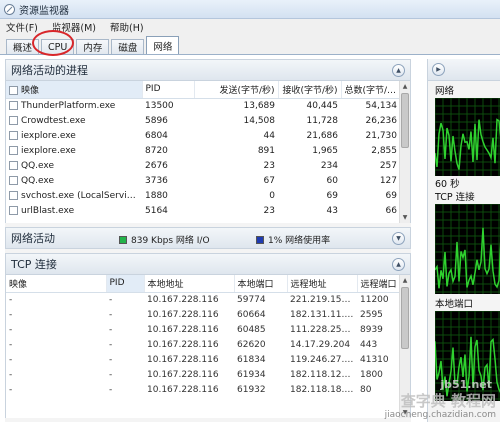 This screenshot has height=422, width=500. Describe the element at coordinates (405, 412) in the screenshot. I see `tcp-scroll-down-icon: ▼` at that location.